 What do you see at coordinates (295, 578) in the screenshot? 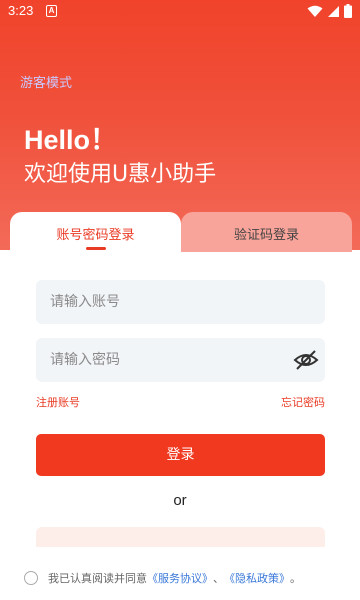
I see `agreement-suffix: 。` at bounding box center [295, 578].